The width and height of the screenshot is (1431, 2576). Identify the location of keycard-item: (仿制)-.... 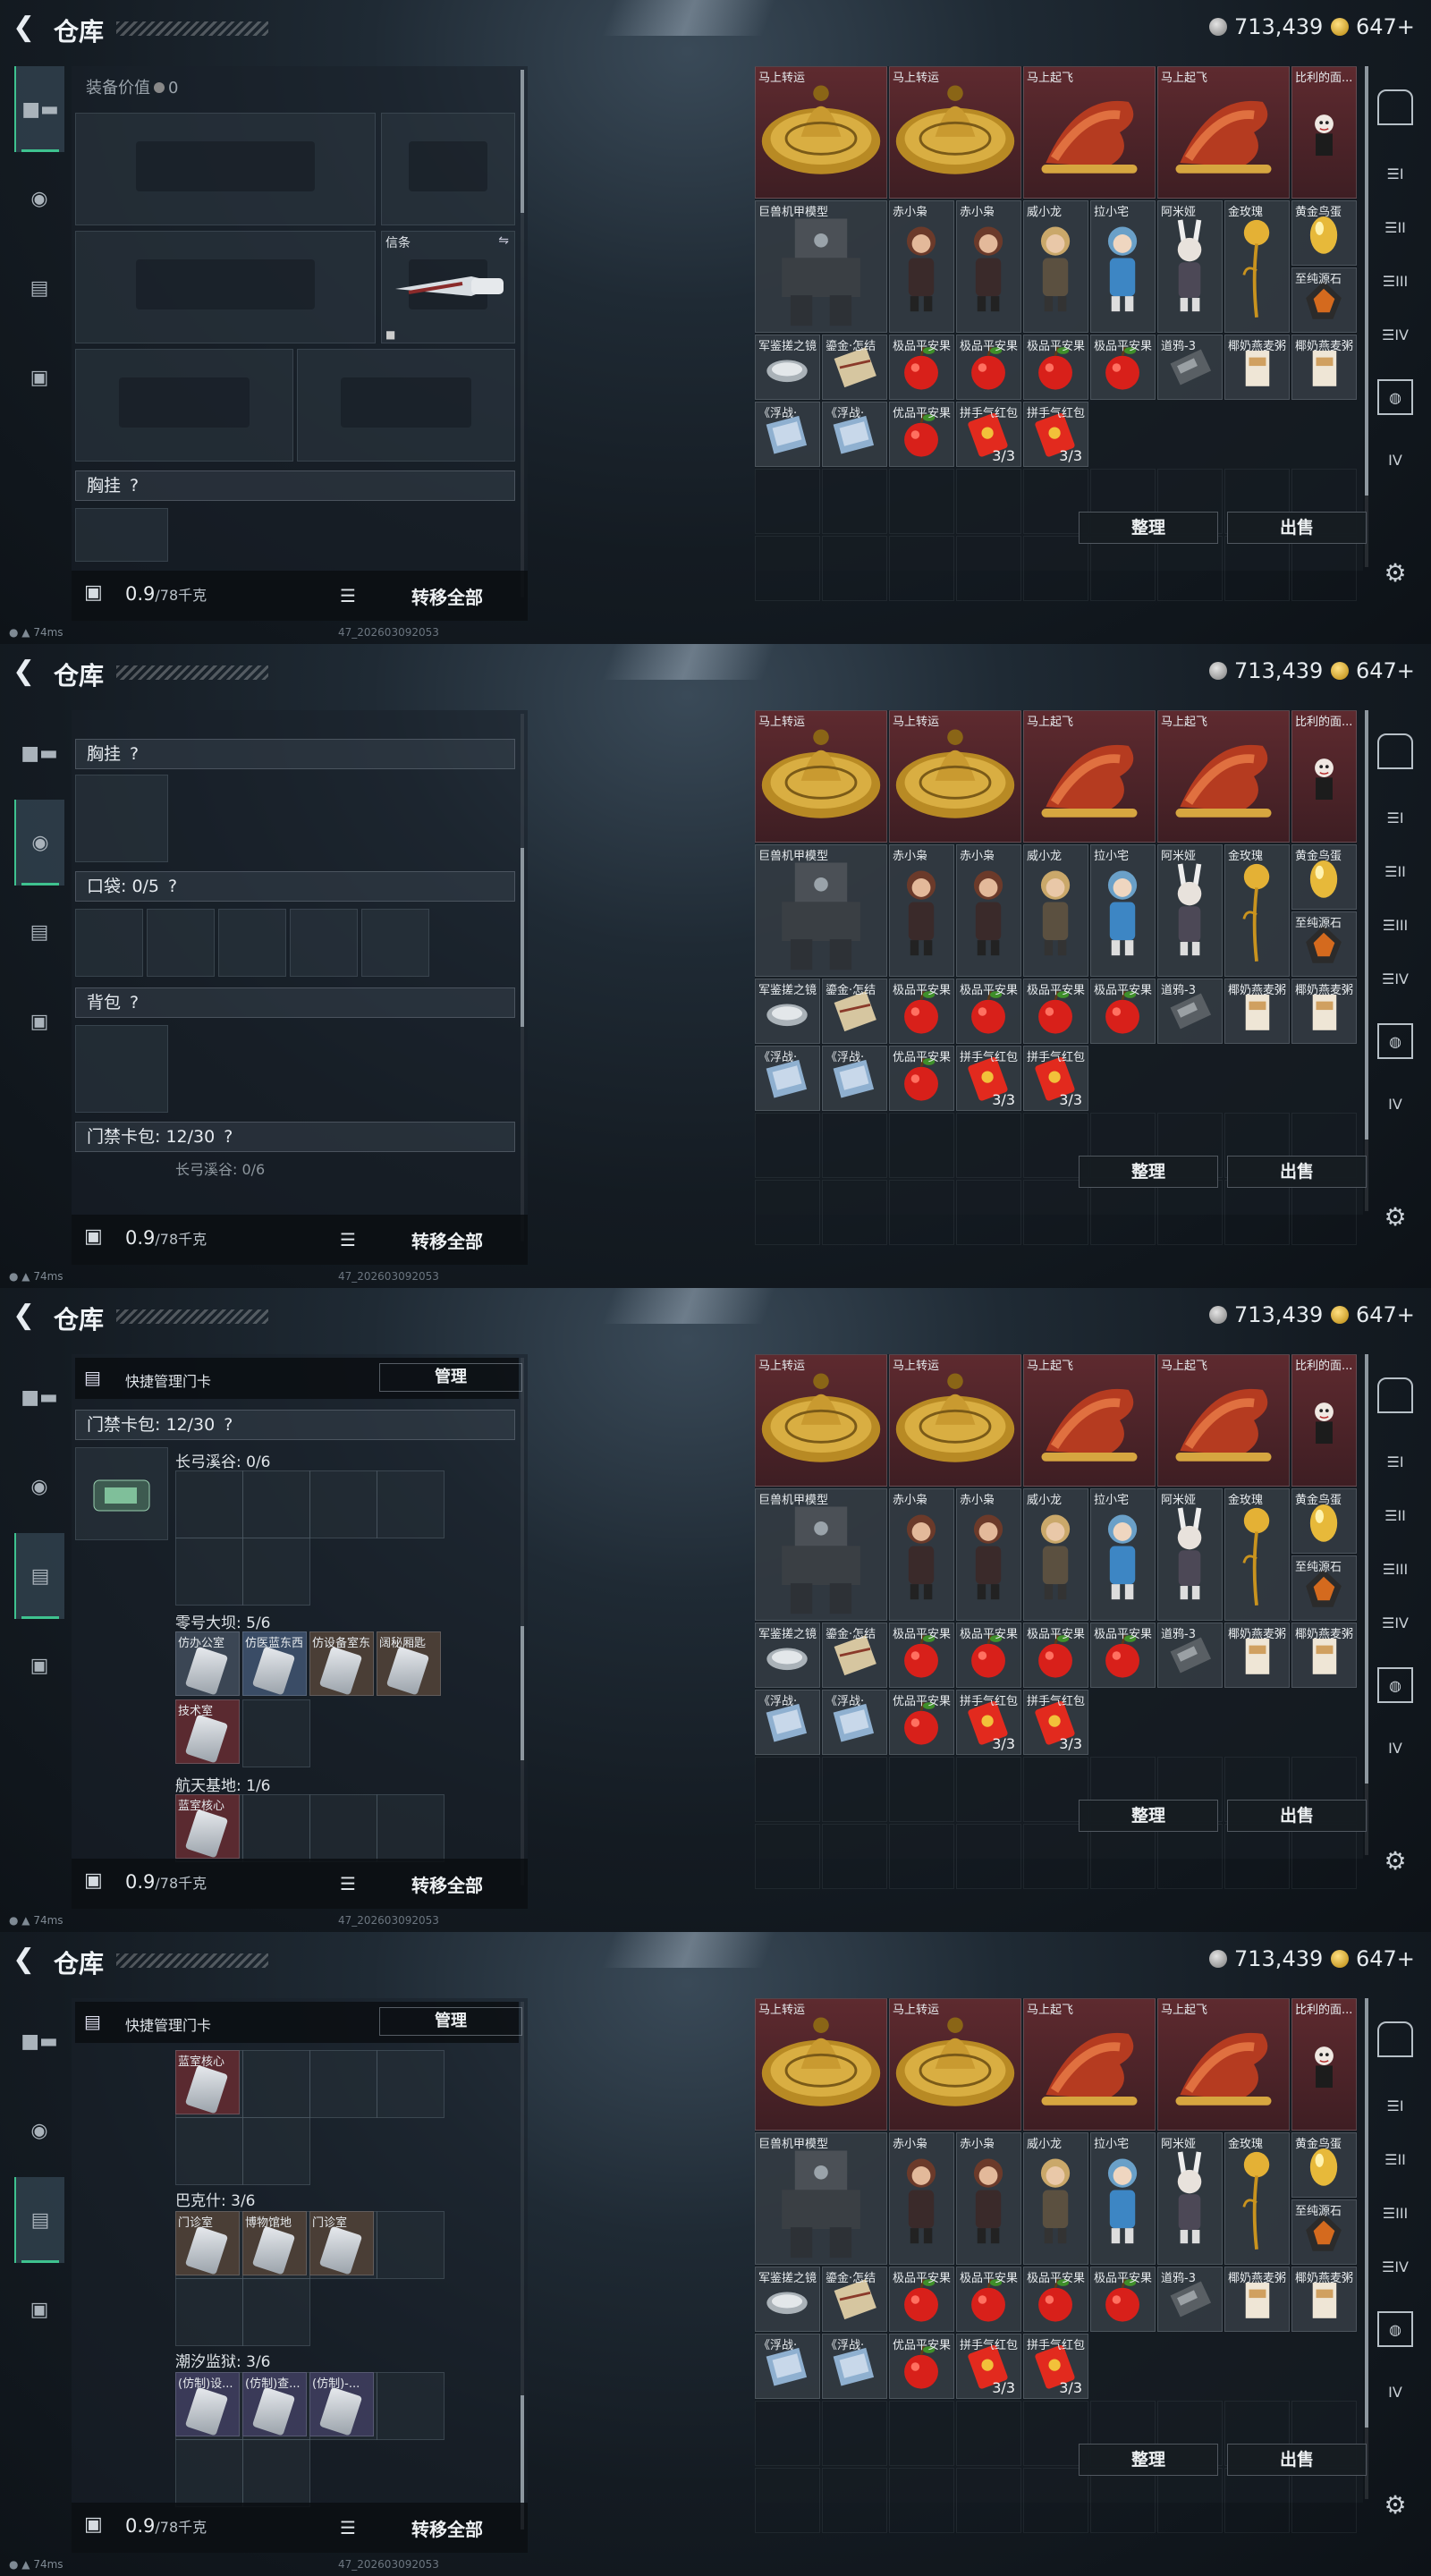
(342, 2404).